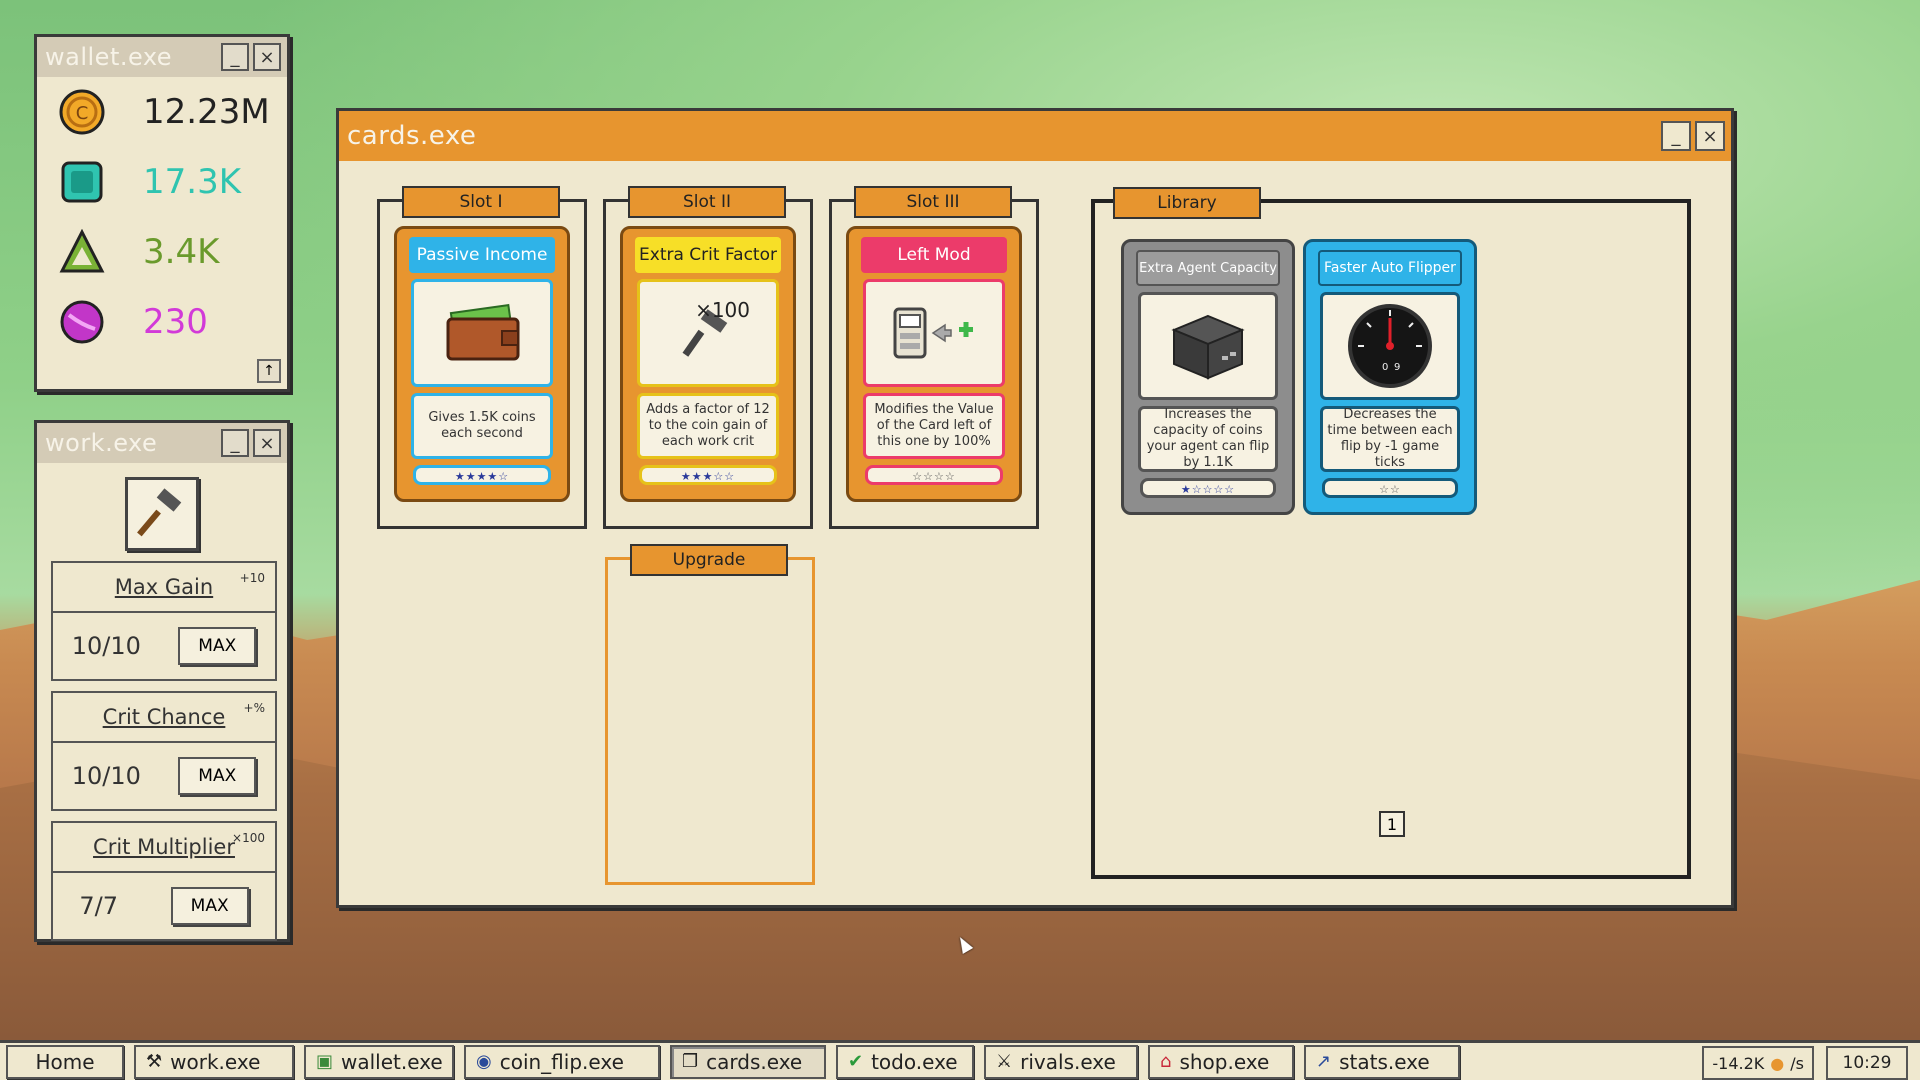  What do you see at coordinates (1738, 1063) in the screenshot?
I see `income-rate: -14.2K` at bounding box center [1738, 1063].